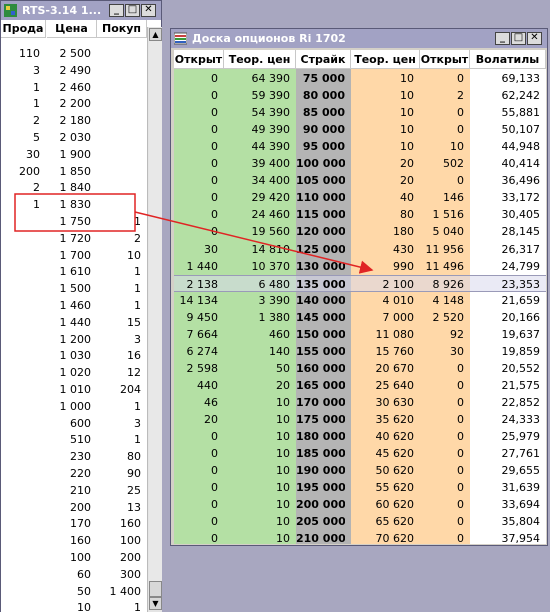 The width and height of the screenshot is (550, 612). Describe the element at coordinates (360, 129) in the screenshot. I see `option-row: 0 49 390 90 000 10 0 50,107` at that location.